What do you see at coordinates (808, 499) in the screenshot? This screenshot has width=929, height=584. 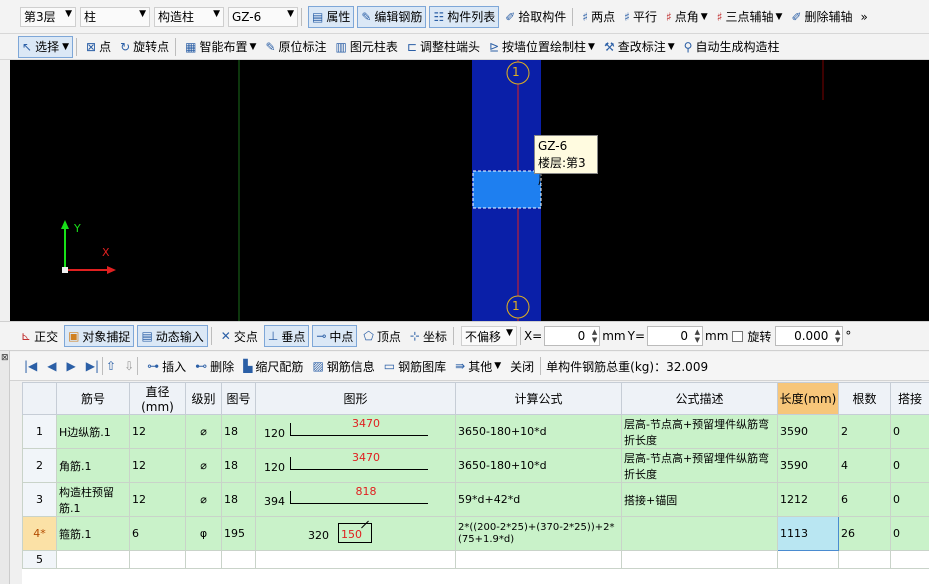 I see `cell-length: 1212` at bounding box center [808, 499].